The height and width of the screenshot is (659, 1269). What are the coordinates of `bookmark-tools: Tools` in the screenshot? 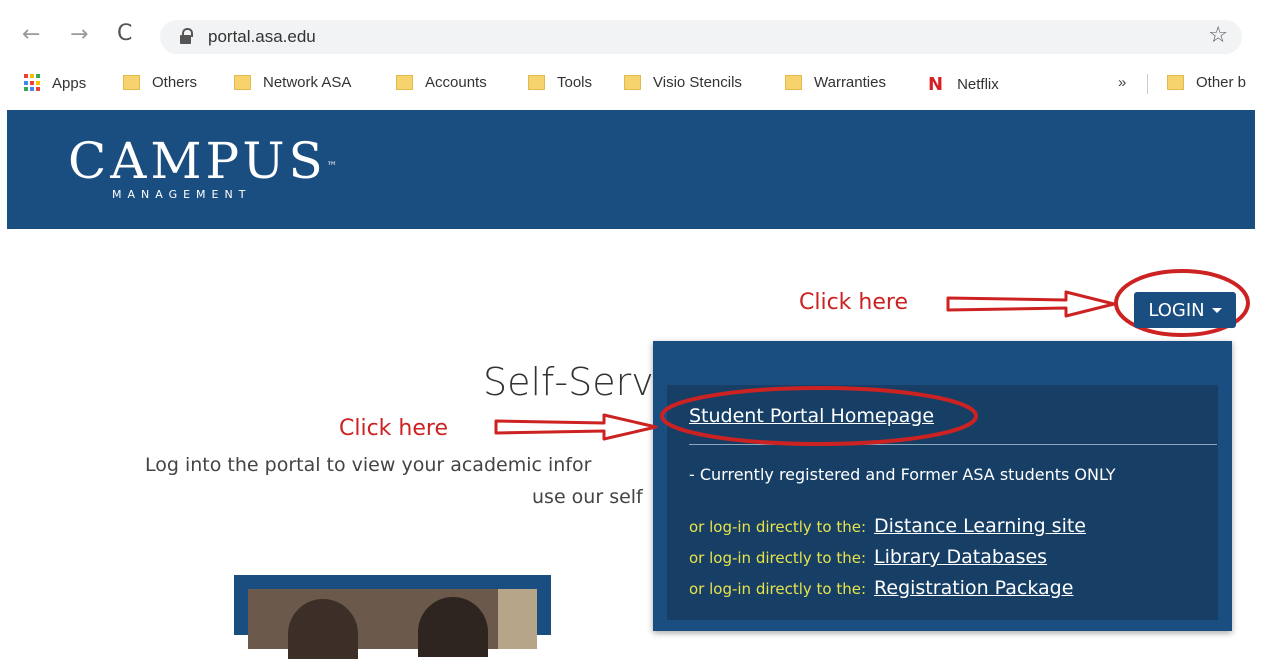 It's located at (560, 82).